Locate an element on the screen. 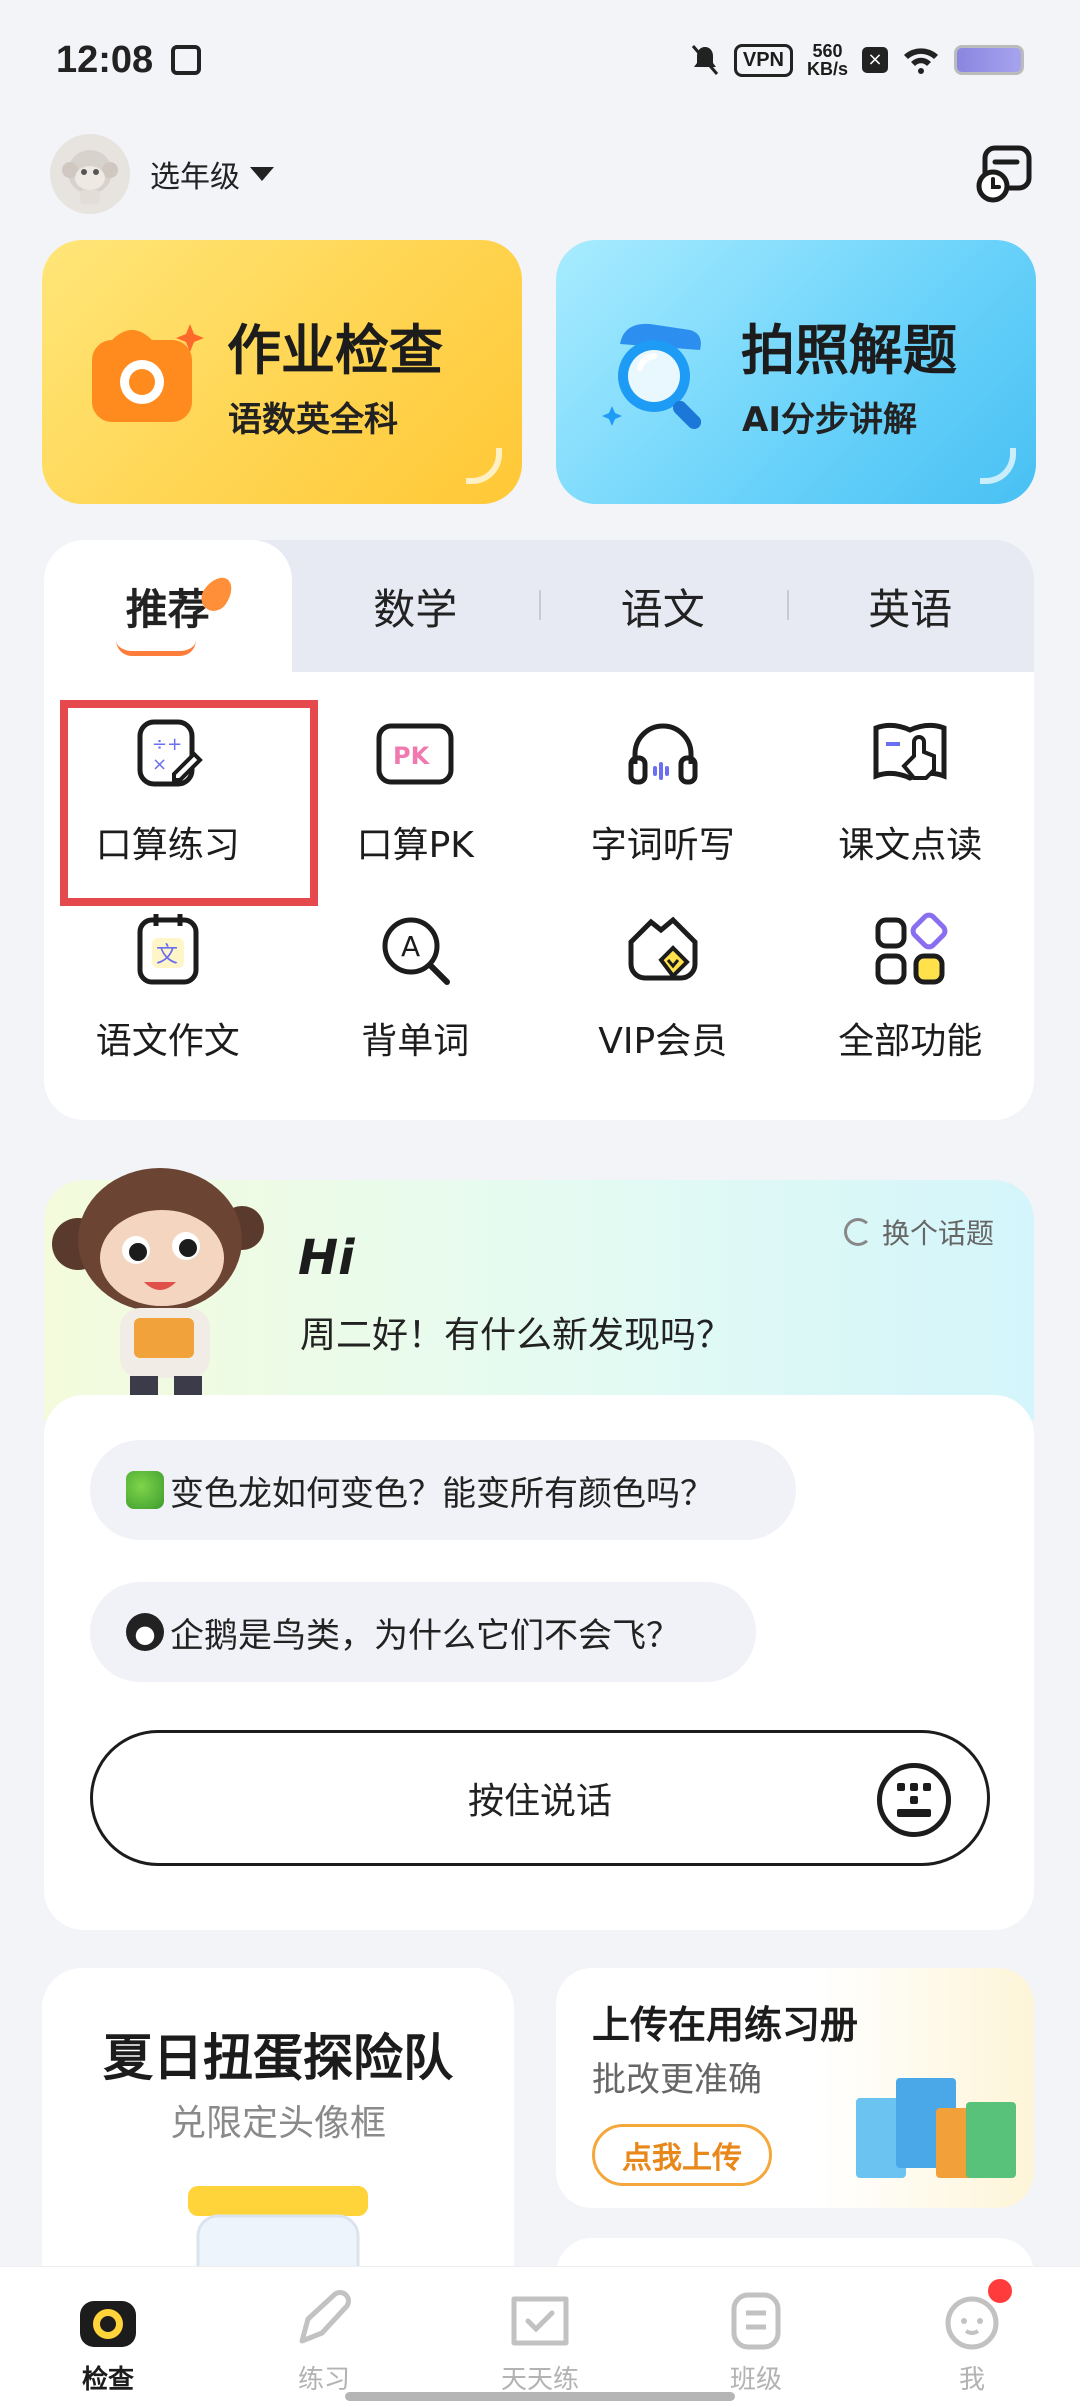  notification-dot is located at coordinates (1000, 2291).